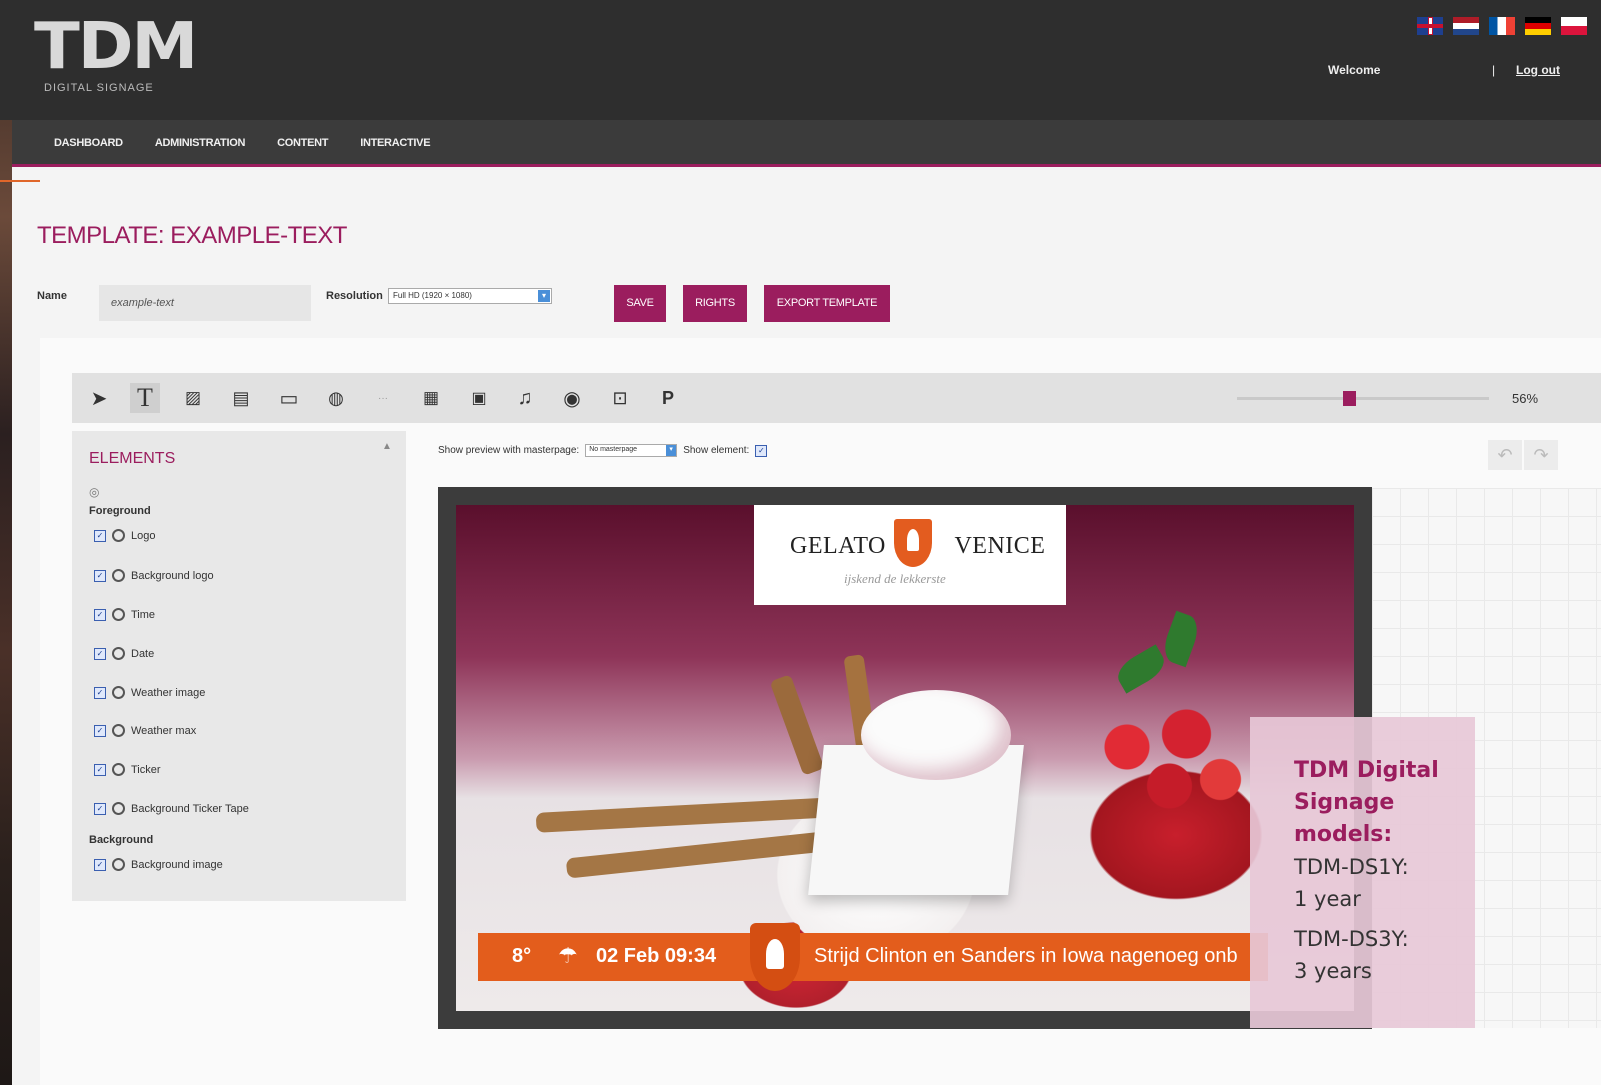 The height and width of the screenshot is (1085, 1601). What do you see at coordinates (1541, 455) in the screenshot?
I see `redo-icon: ↷` at bounding box center [1541, 455].